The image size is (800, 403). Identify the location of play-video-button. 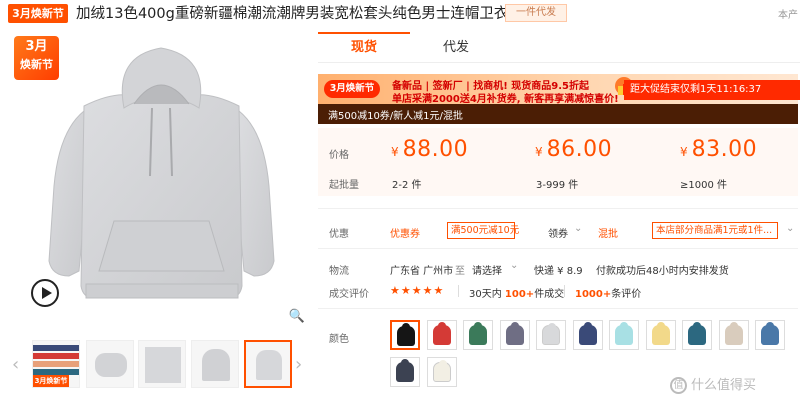
(45, 293).